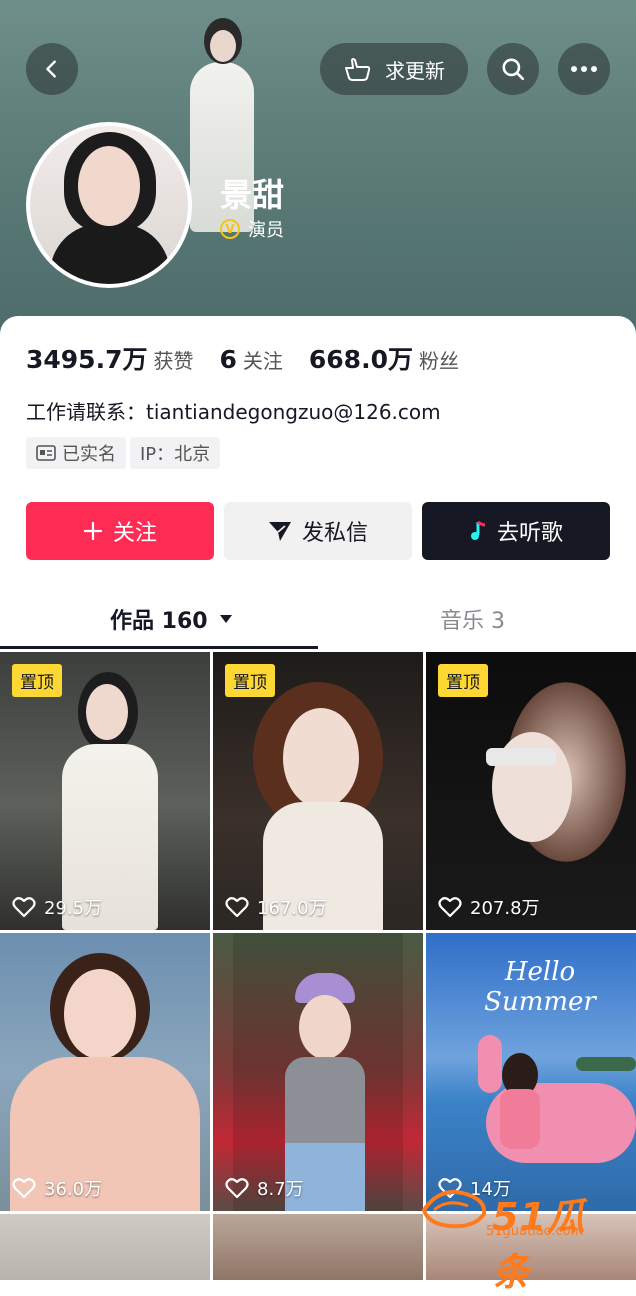 The width and height of the screenshot is (636, 1296). Describe the element at coordinates (280, 1189) in the screenshot. I see `like-count-value: 8.7万` at that location.